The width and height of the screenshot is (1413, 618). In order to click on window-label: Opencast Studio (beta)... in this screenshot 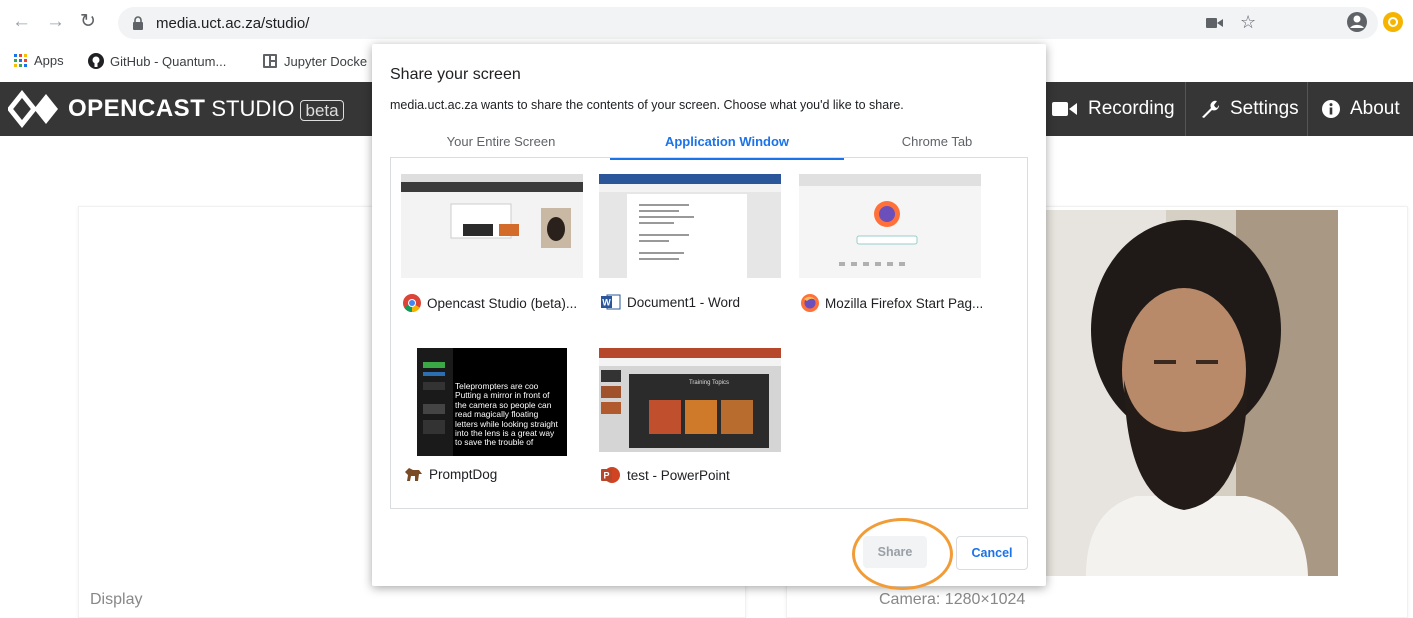, I will do `click(490, 303)`.